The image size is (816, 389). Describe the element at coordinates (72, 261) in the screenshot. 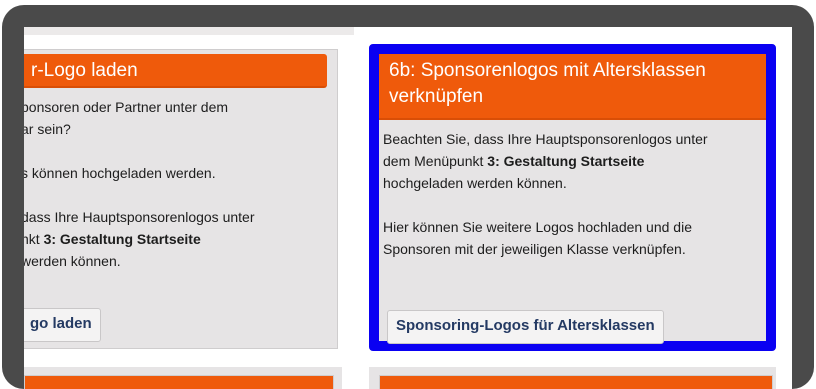

I see `description-line: werden können.` at that location.